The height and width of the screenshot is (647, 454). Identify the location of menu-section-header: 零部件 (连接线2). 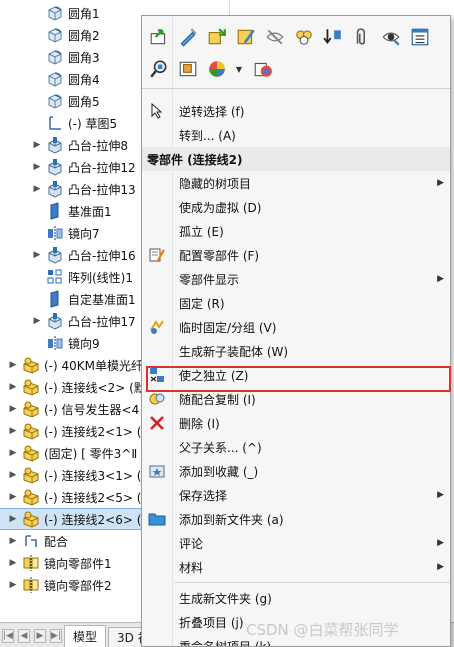
(296, 159).